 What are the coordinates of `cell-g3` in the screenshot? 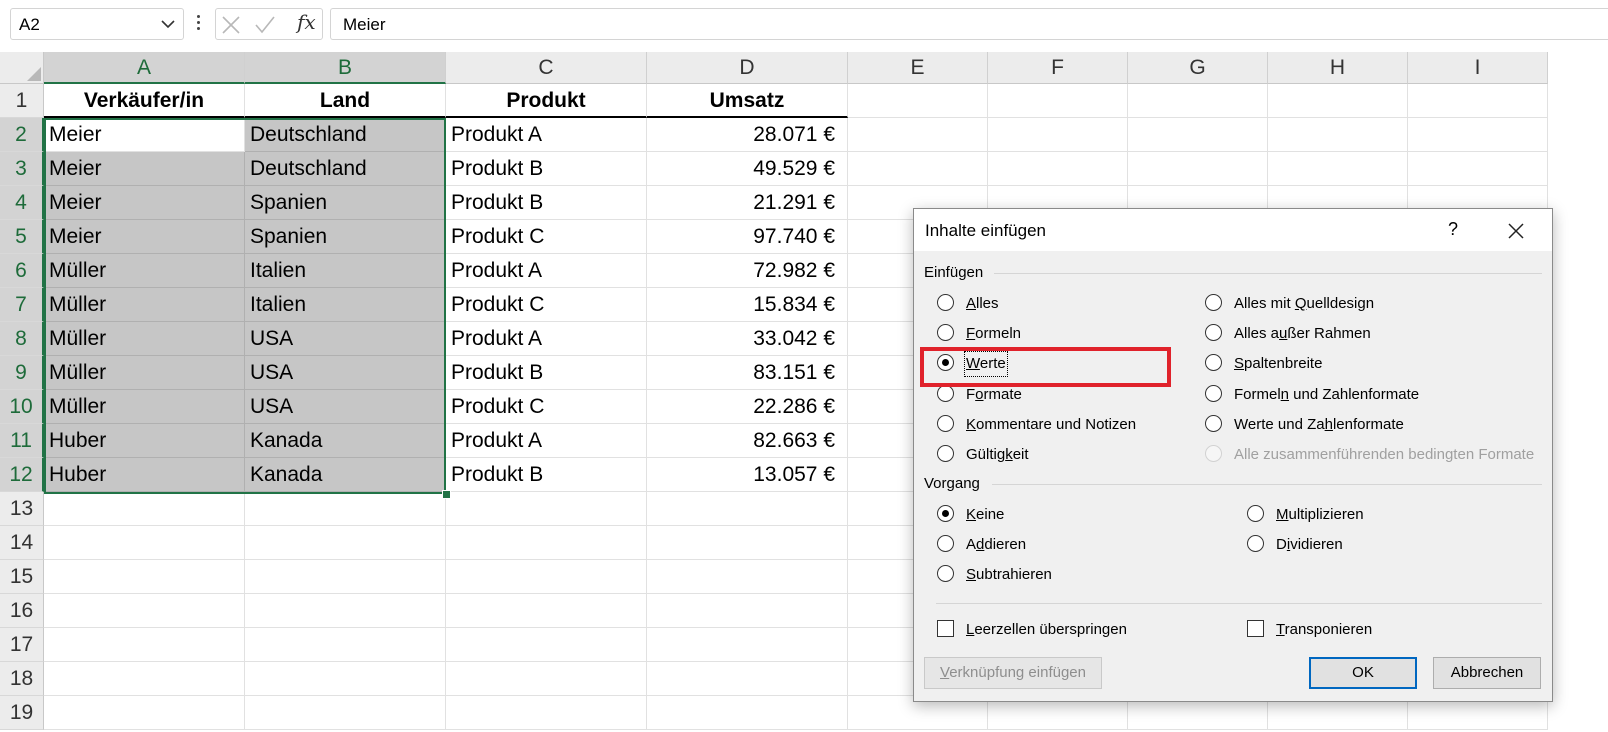 It's located at (1198, 169).